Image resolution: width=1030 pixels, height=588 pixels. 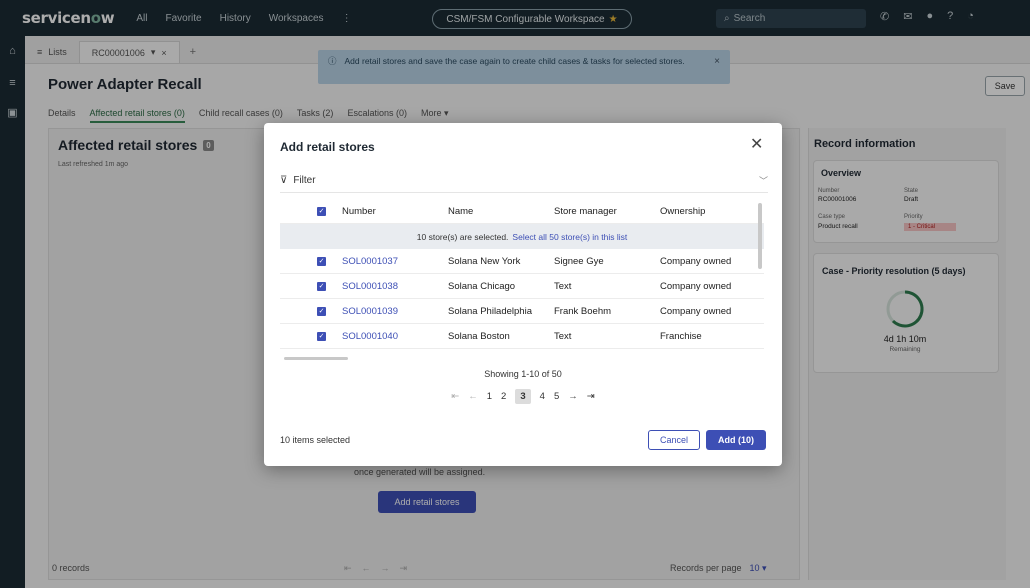 I want to click on cancel-button: Cancel, so click(x=674, y=440).